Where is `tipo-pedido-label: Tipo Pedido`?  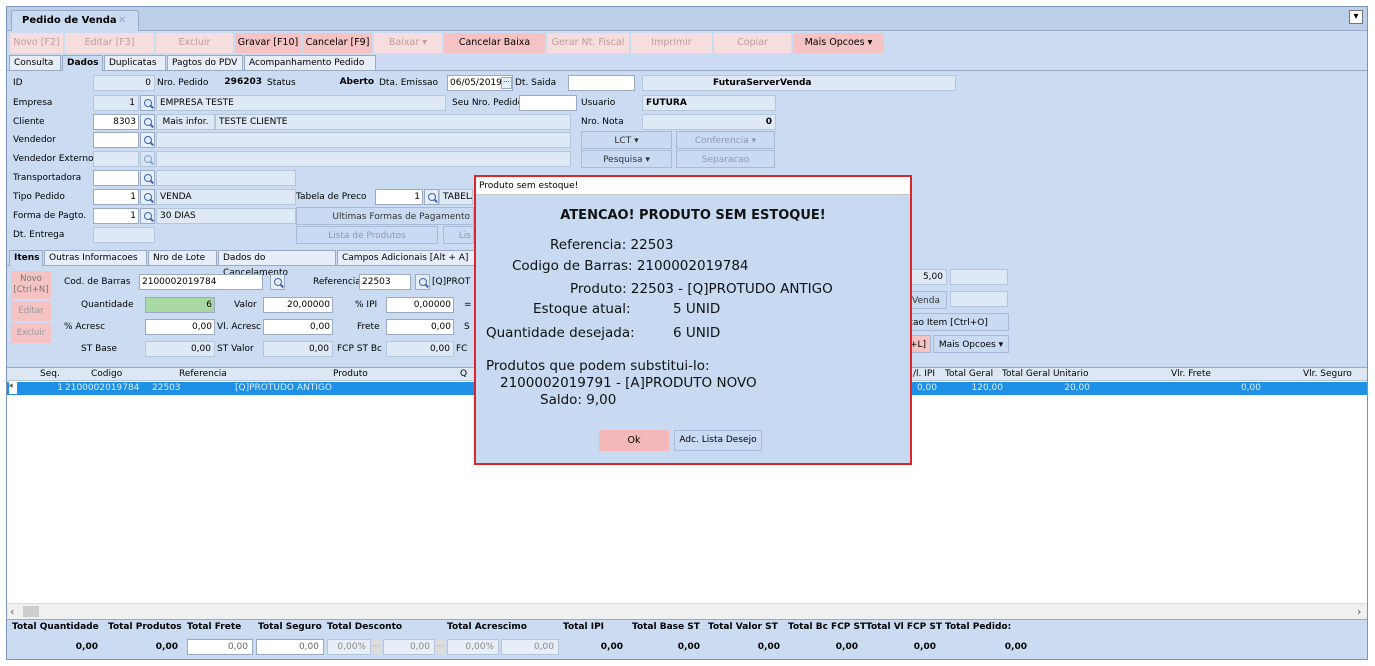
tipo-pedido-label: Tipo Pedido is located at coordinates (39, 197).